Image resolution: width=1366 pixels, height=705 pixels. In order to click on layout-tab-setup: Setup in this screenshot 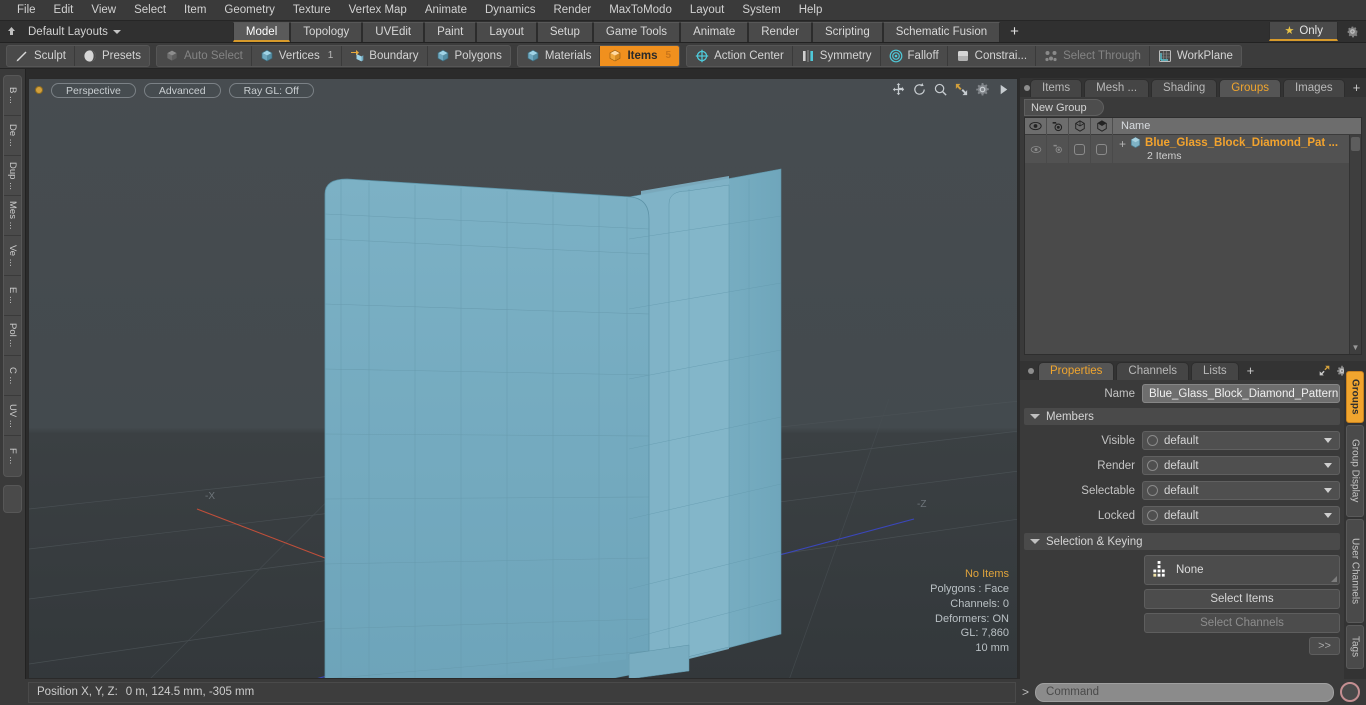, I will do `click(564, 31)`.